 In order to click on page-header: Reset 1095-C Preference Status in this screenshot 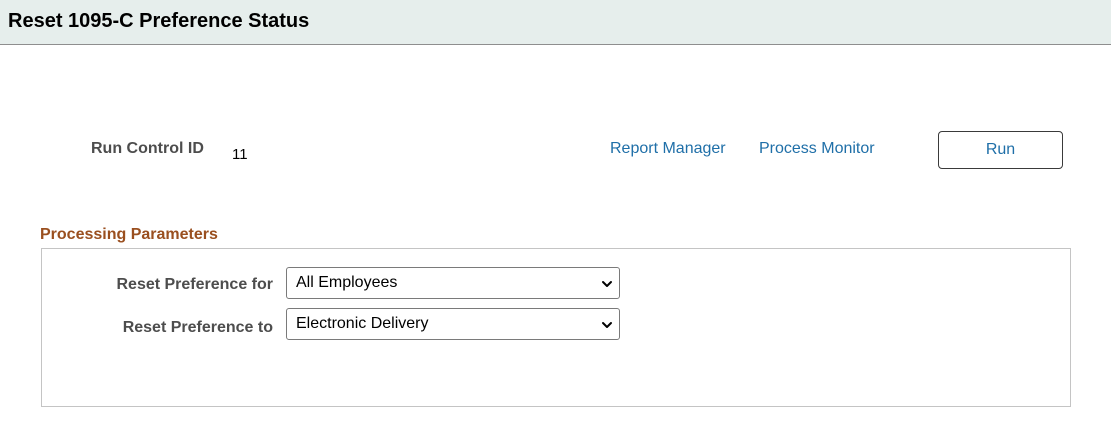, I will do `click(555, 22)`.